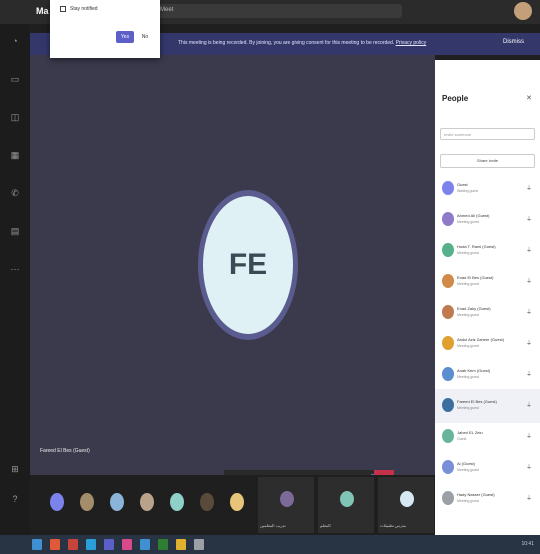  What do you see at coordinates (473, 215) in the screenshot?
I see `participant-name: Ahmed Ali (Guest)` at bounding box center [473, 215].